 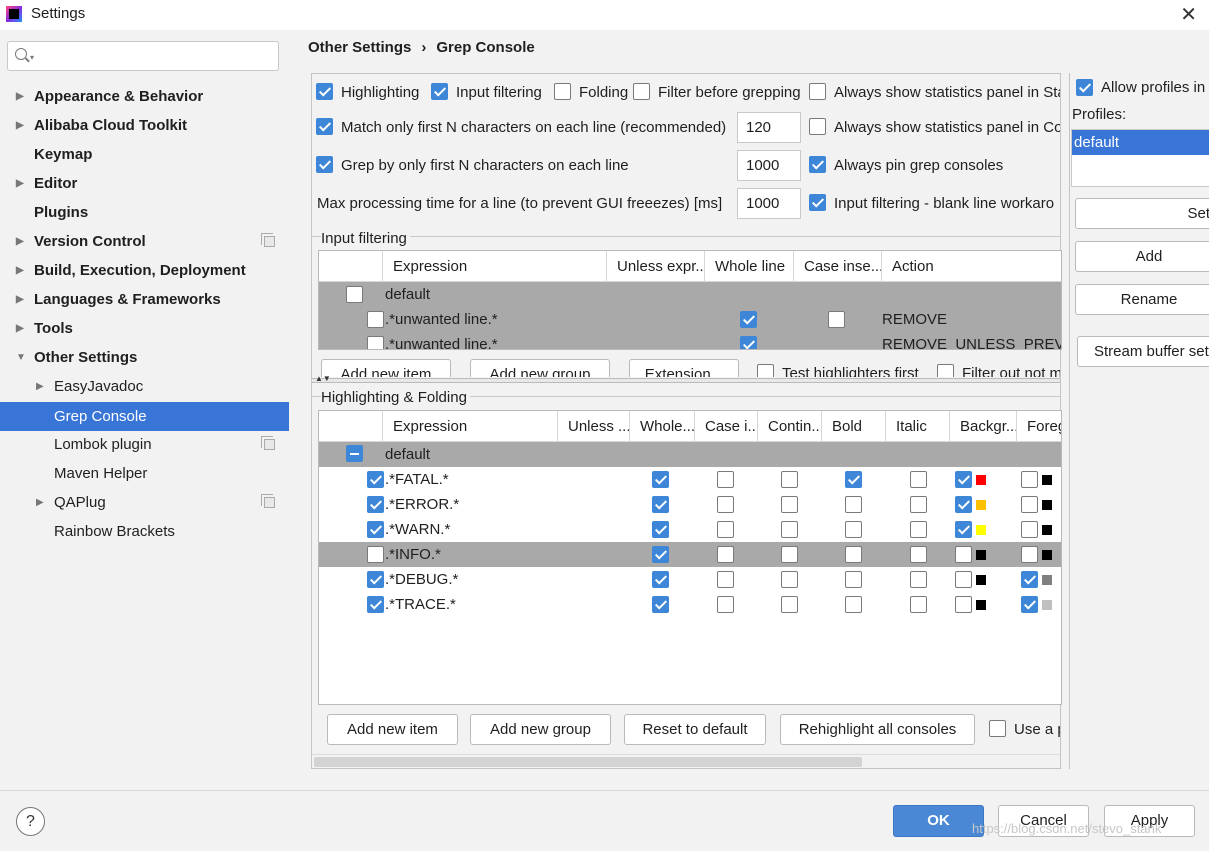 What do you see at coordinates (686, 378) in the screenshot?
I see `panel-splitter: ▲▼` at bounding box center [686, 378].